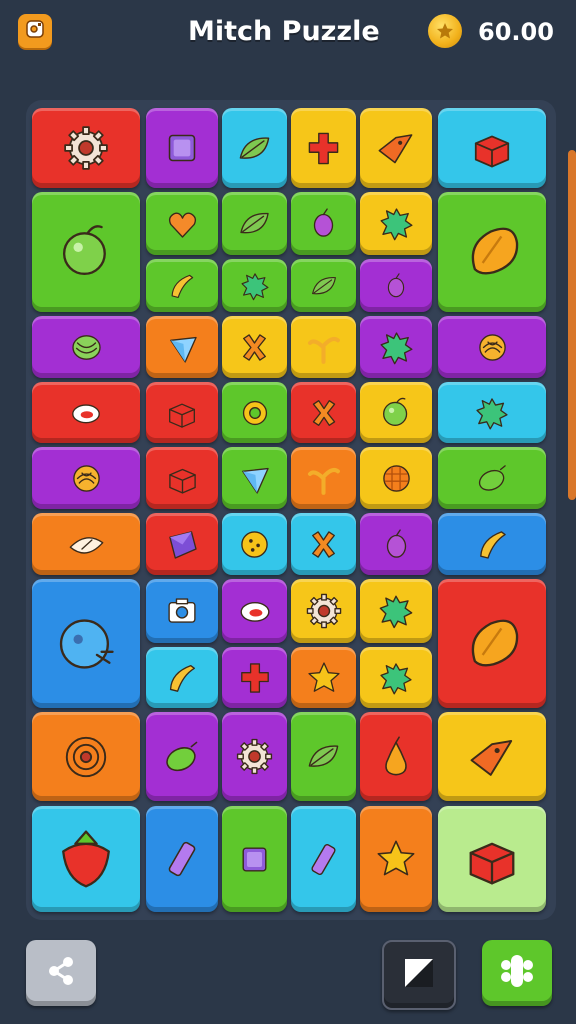  I want to click on shell-icon, so click(86, 478).